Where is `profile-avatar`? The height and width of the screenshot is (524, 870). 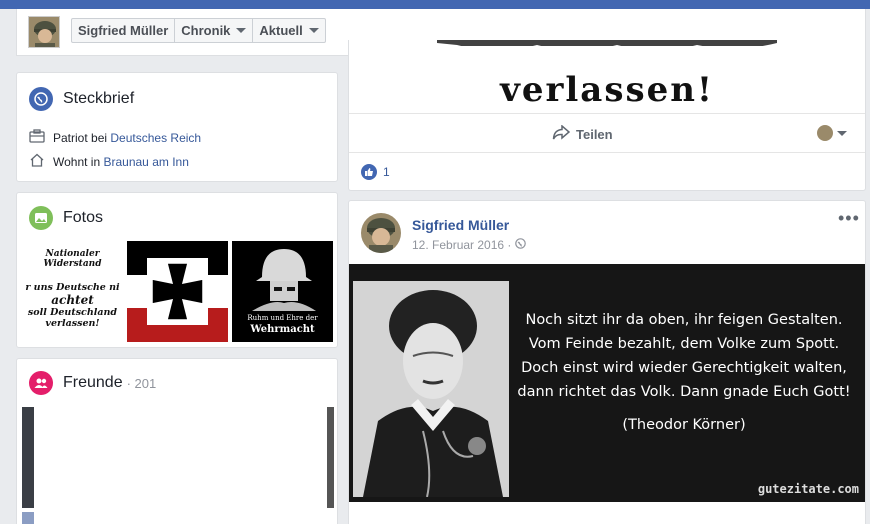 profile-avatar is located at coordinates (44, 32).